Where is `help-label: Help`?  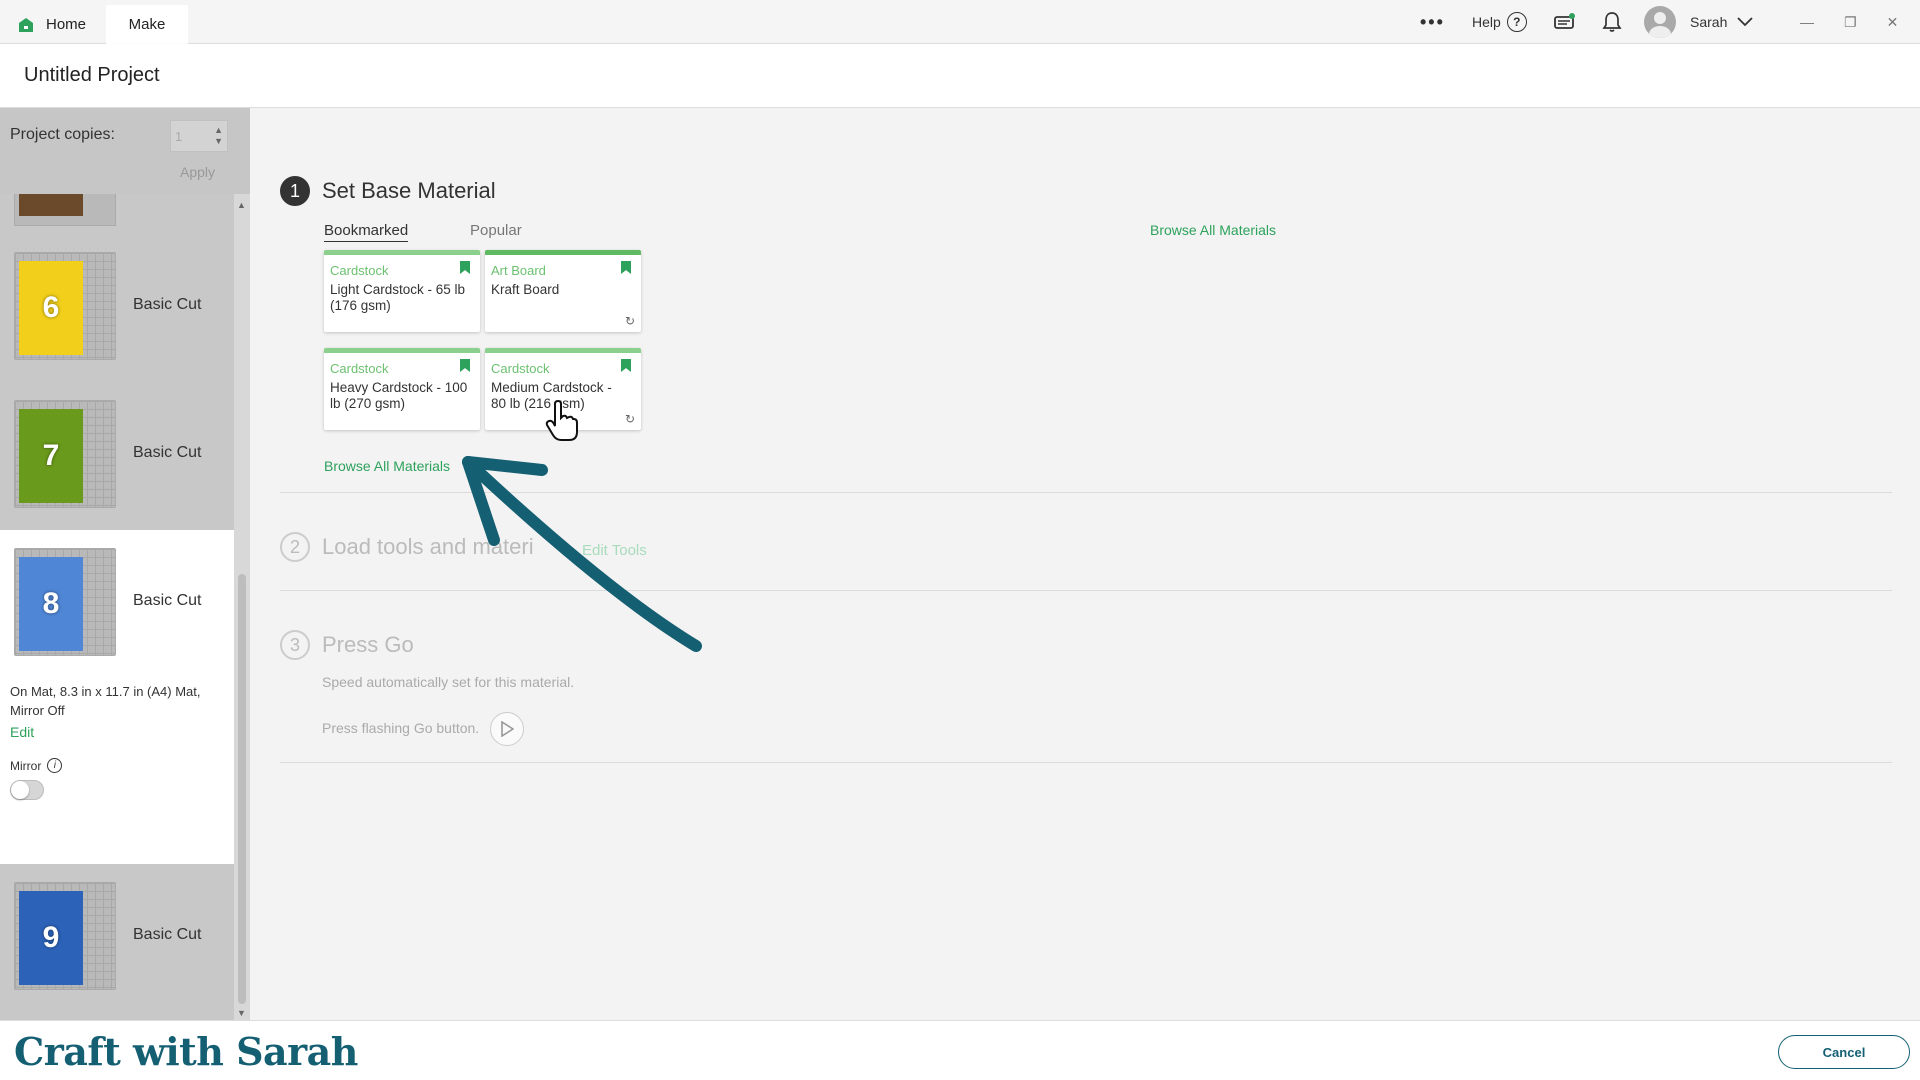 help-label: Help is located at coordinates (1486, 22).